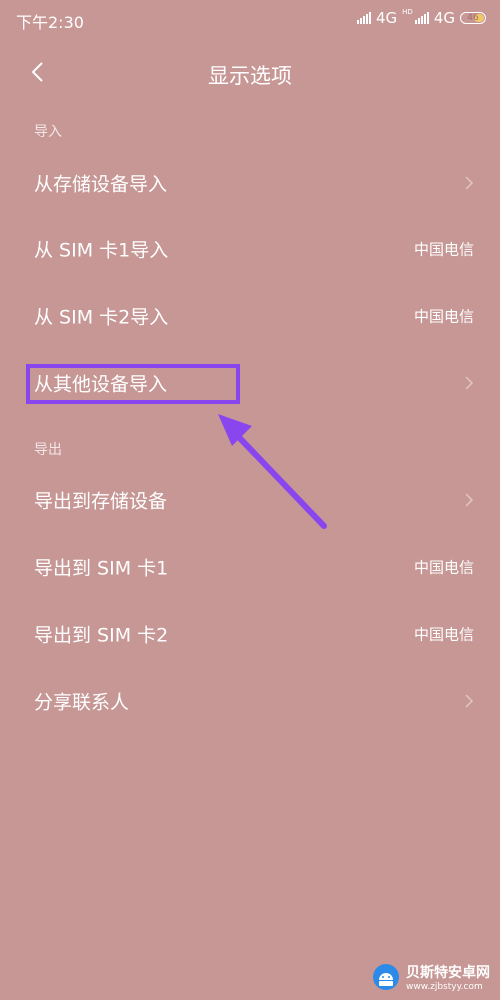 The height and width of the screenshot is (1000, 500). I want to click on watermark-url: www.zjbstyy.com, so click(444, 987).